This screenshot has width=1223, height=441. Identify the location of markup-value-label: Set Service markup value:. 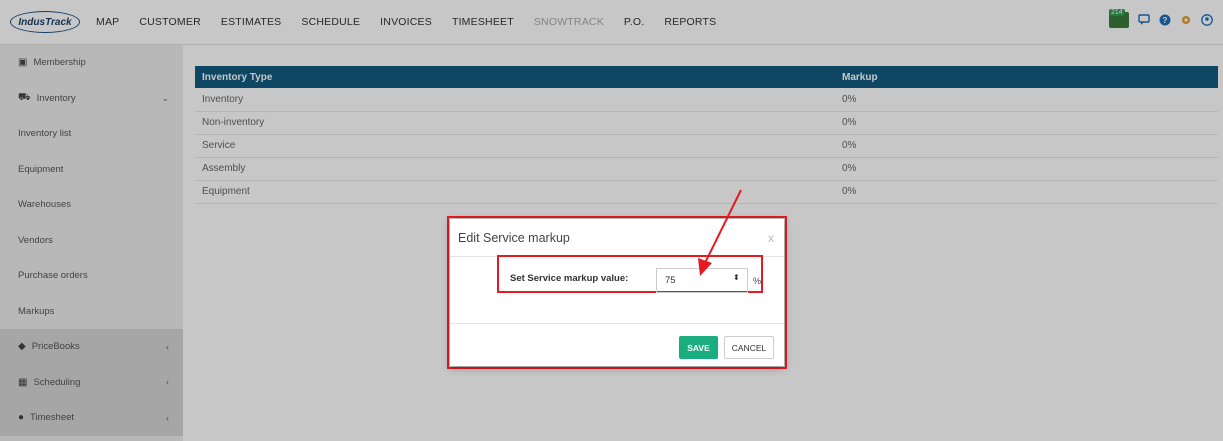
(569, 278).